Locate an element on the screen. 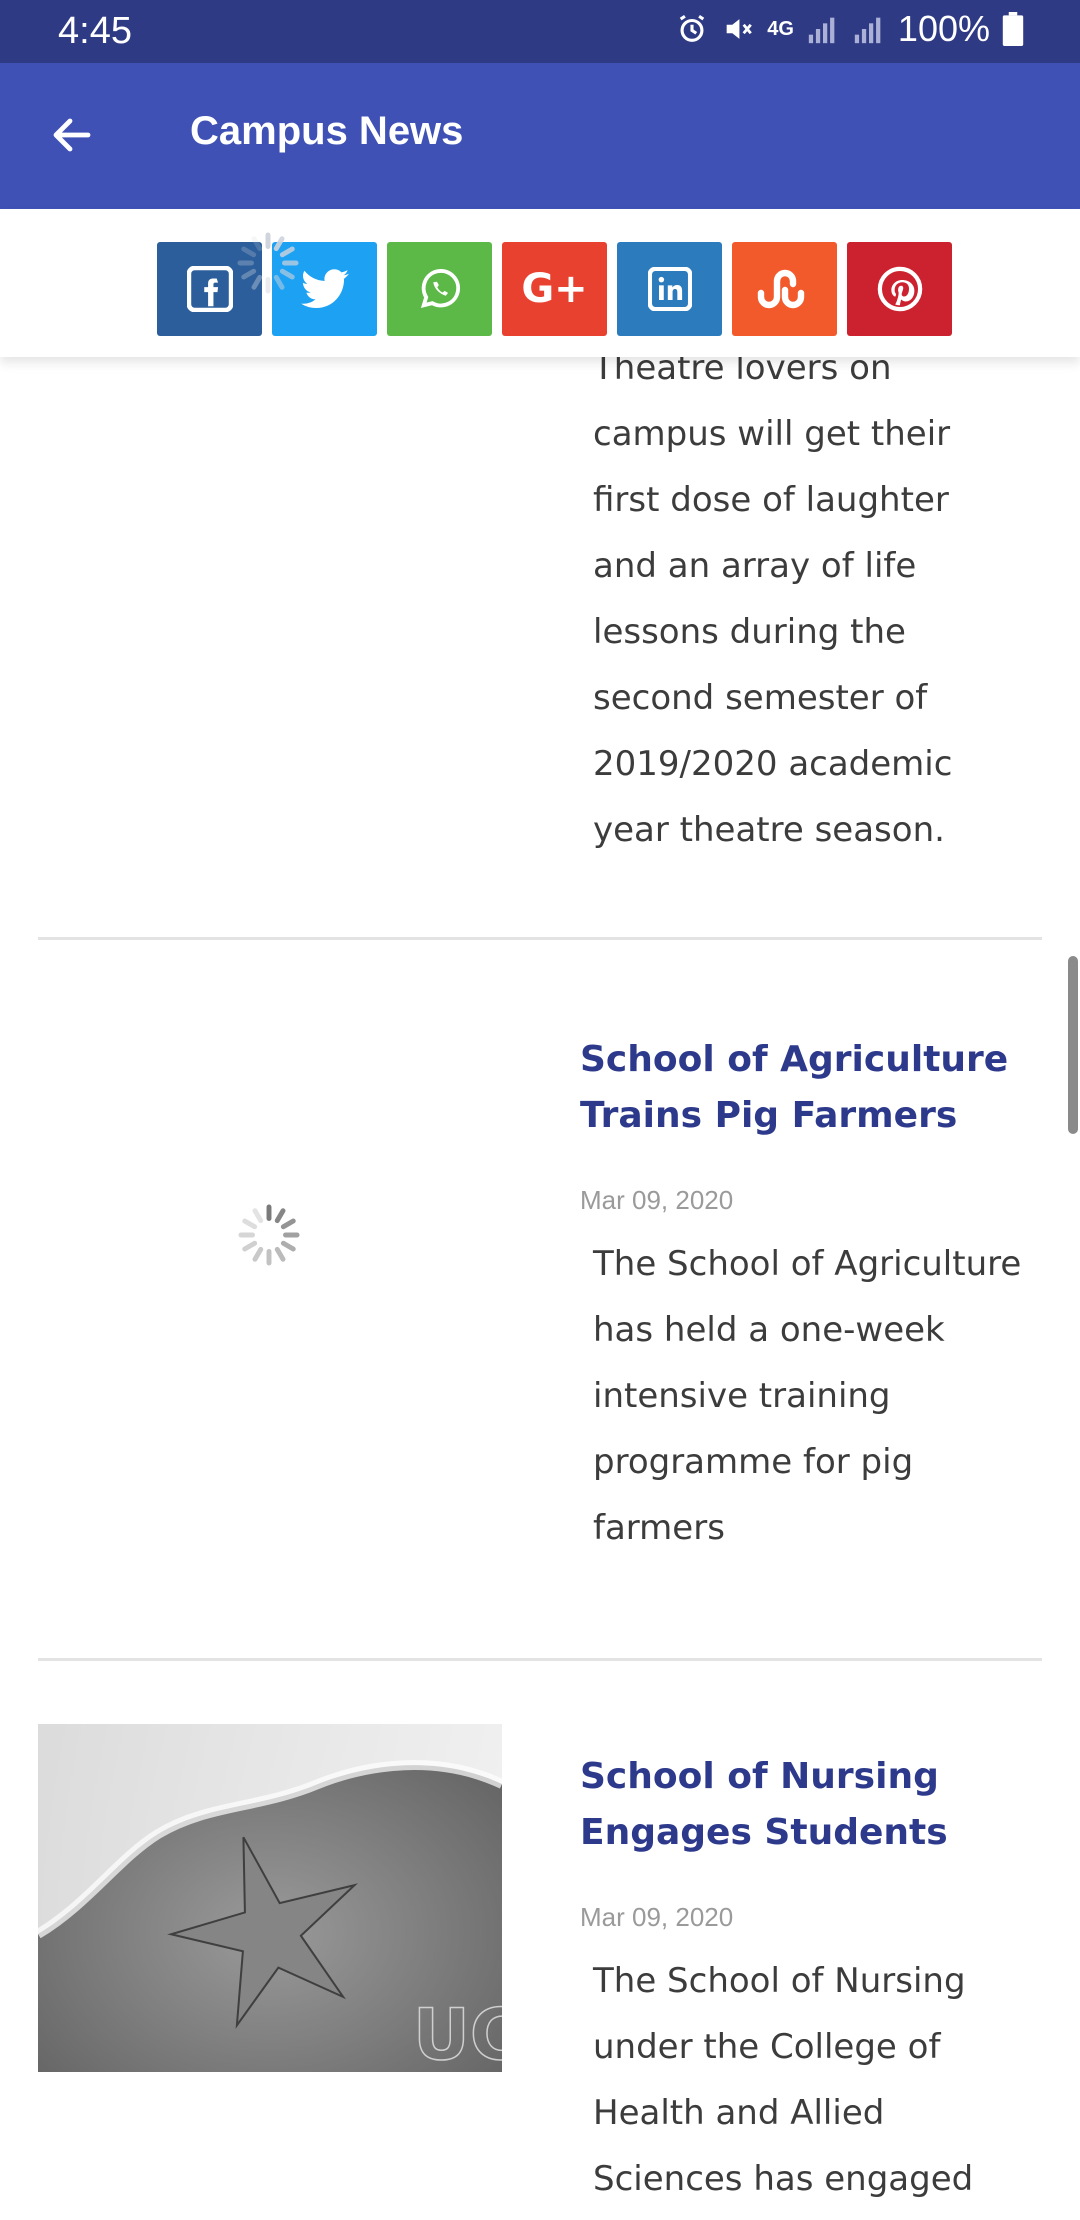 The height and width of the screenshot is (2220, 1080). arrow-left-icon is located at coordinates (72, 137).